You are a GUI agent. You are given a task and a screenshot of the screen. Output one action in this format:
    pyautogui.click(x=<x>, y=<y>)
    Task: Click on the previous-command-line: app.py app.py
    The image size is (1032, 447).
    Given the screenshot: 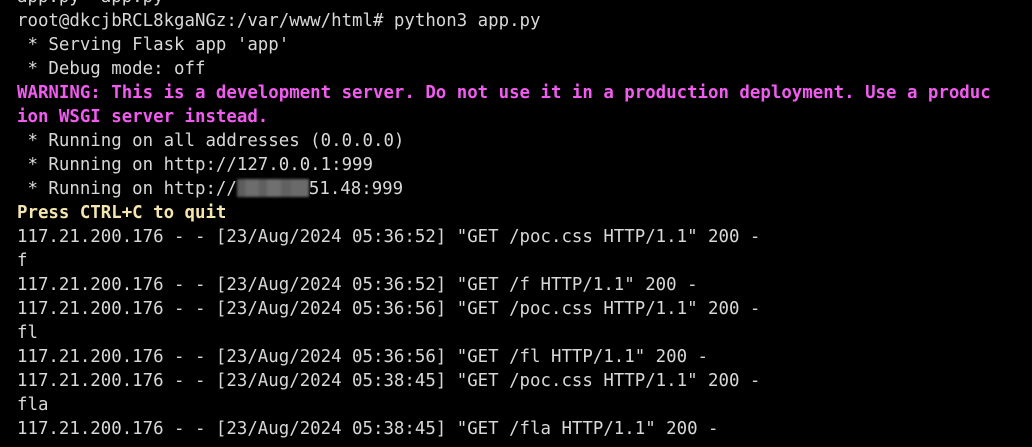 What is the action you would take?
    pyautogui.click(x=524, y=4)
    